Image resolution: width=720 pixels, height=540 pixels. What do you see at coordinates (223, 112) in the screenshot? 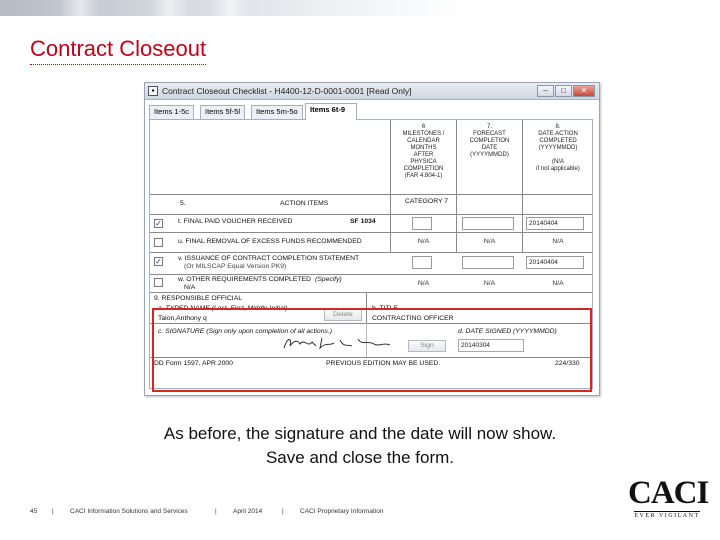
I see `tab-items-5f-5l: Items 5f-5l` at bounding box center [223, 112].